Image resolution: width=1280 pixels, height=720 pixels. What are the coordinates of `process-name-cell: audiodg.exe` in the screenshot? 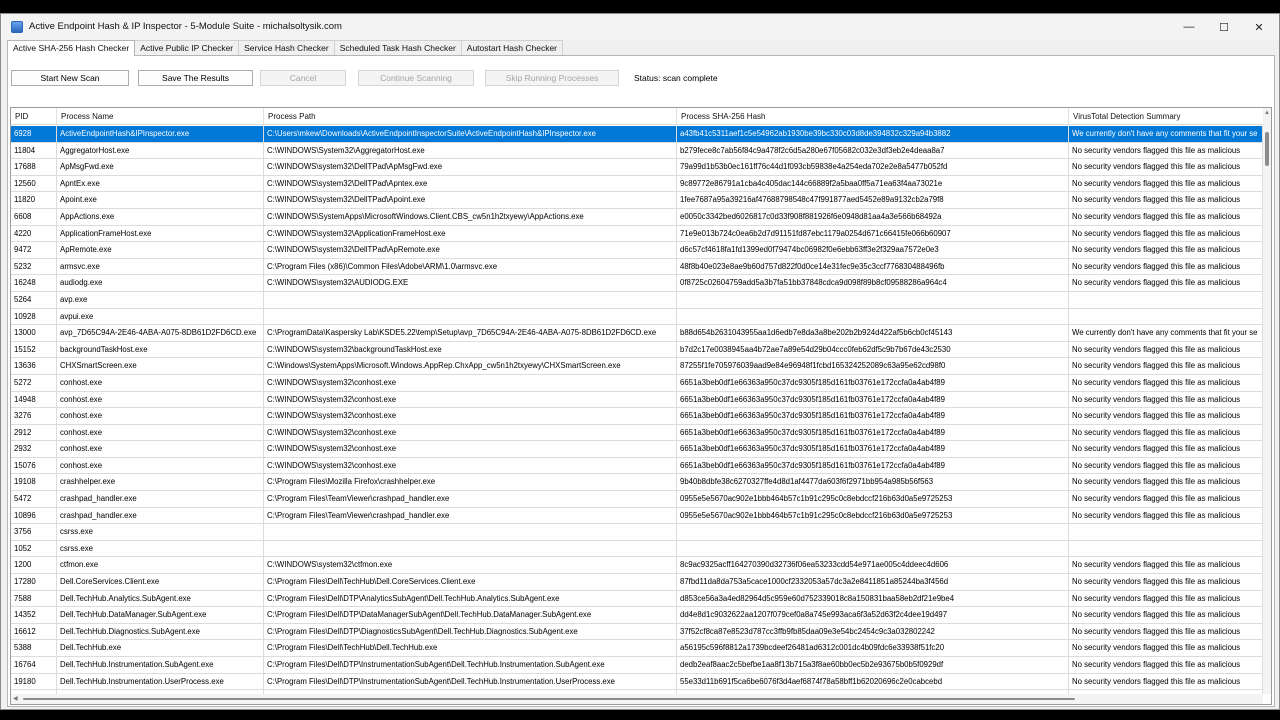 It's located at (160, 283).